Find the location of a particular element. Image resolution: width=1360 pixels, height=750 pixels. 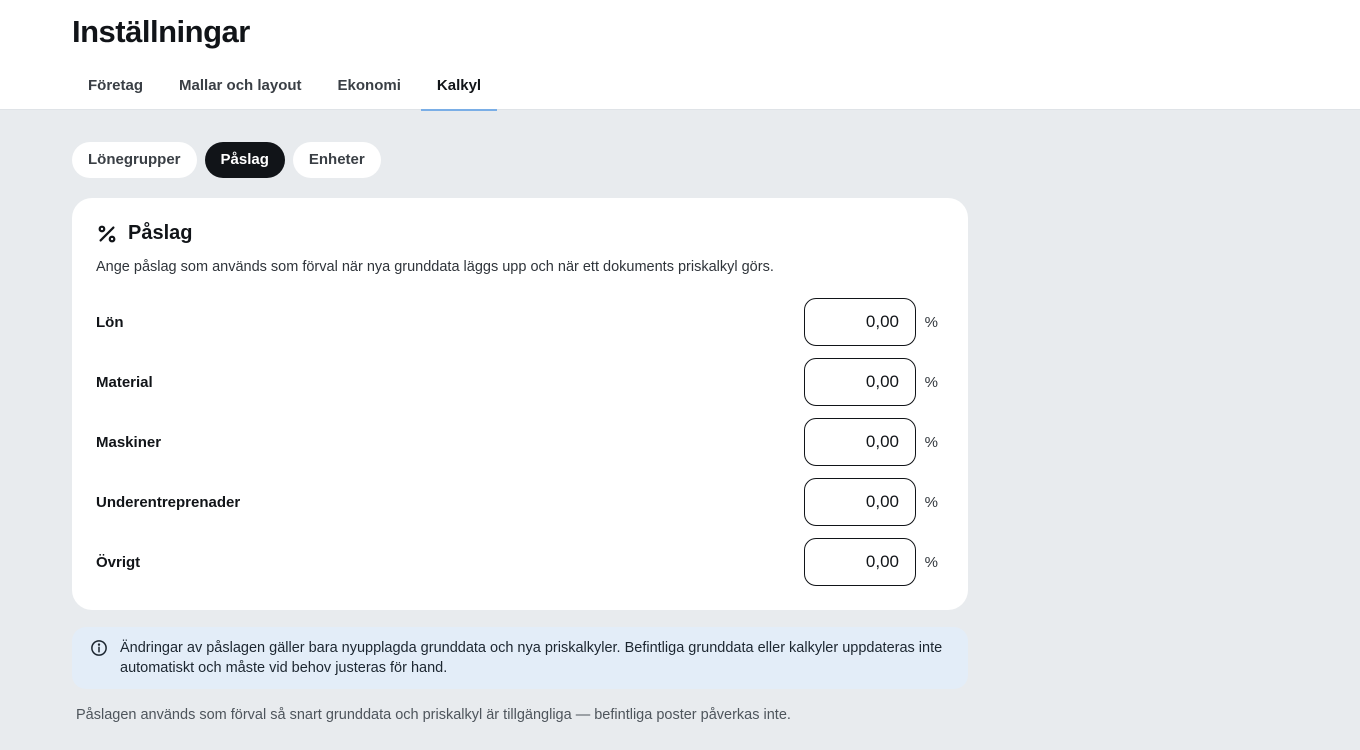

row-label-lon: Lön is located at coordinates (110, 322).